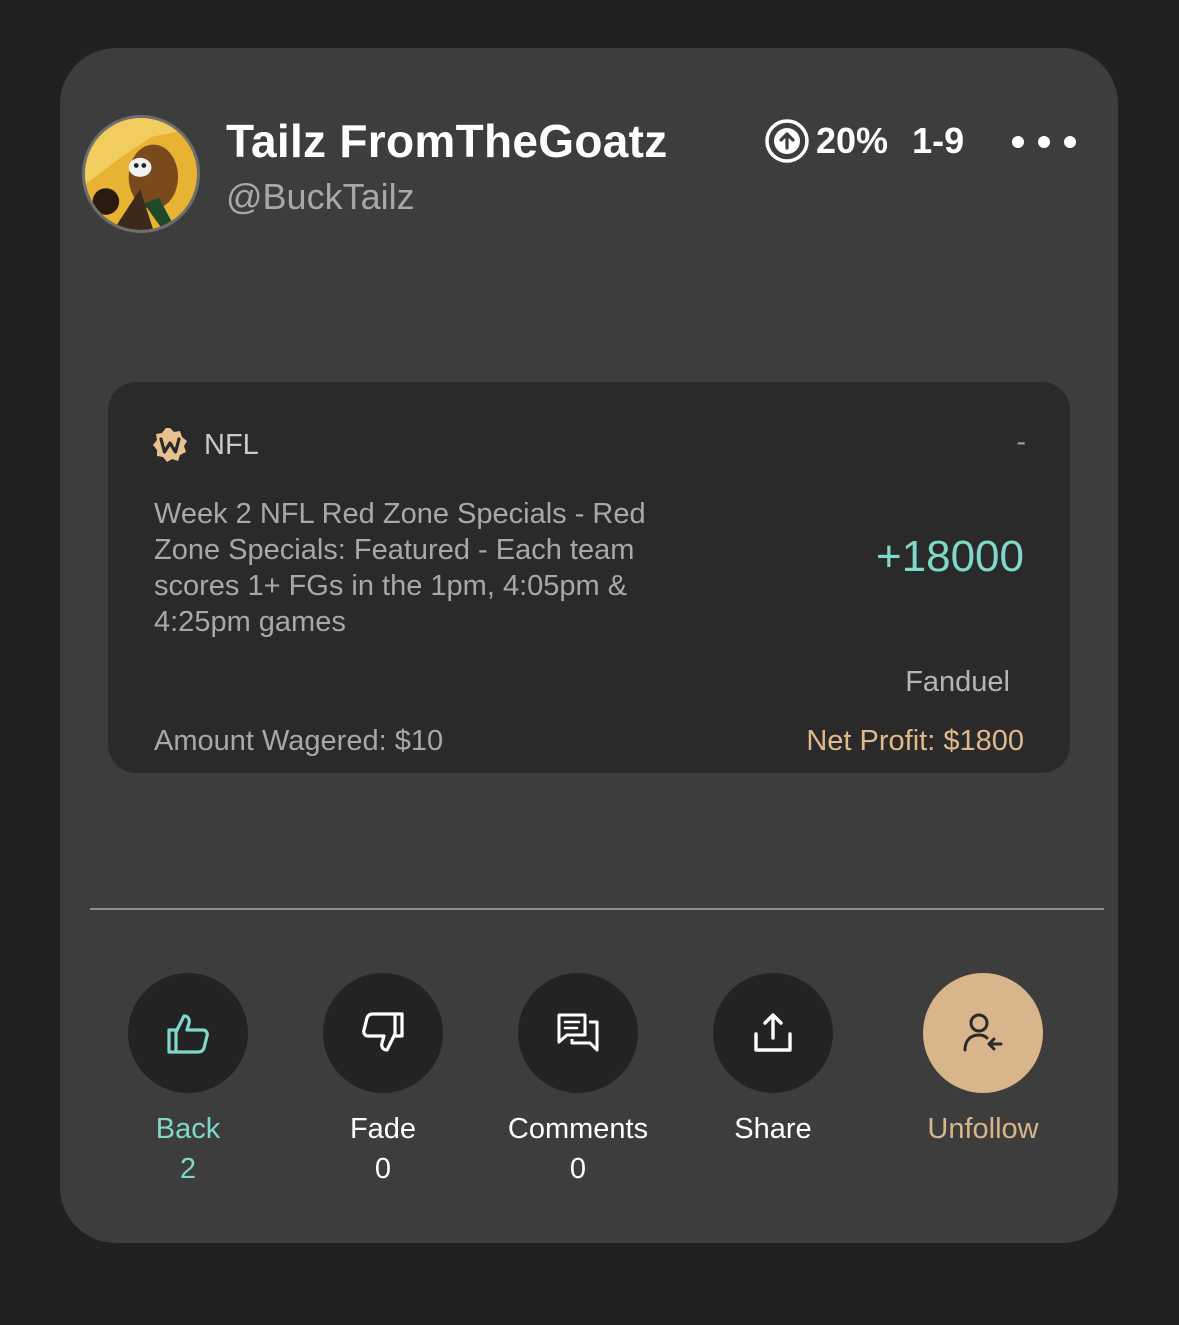  What do you see at coordinates (383, 1032) in the screenshot?
I see `thumbs-down-icon` at bounding box center [383, 1032].